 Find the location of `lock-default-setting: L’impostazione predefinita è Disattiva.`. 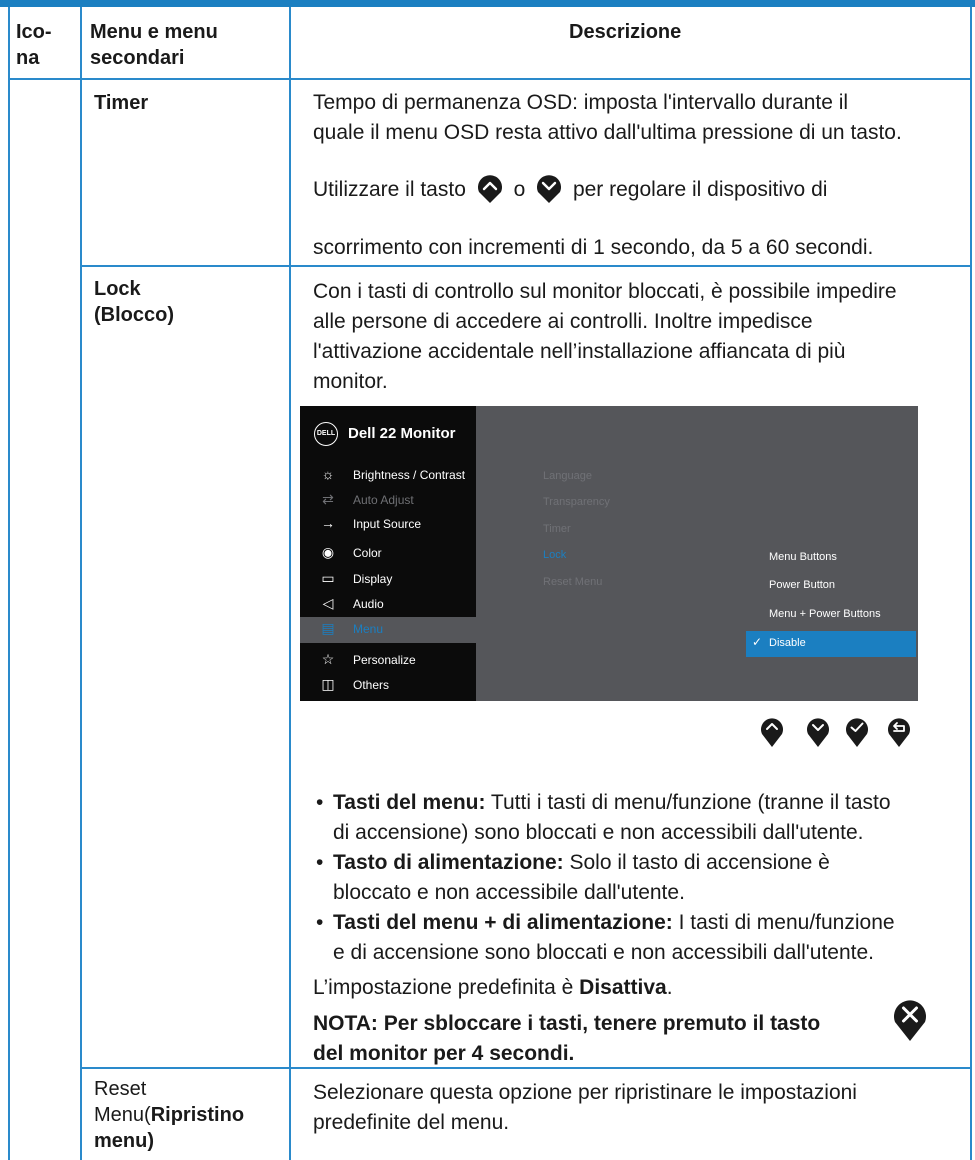

lock-default-setting: L’impostazione predefinita è Disattiva. is located at coordinates (639, 988).